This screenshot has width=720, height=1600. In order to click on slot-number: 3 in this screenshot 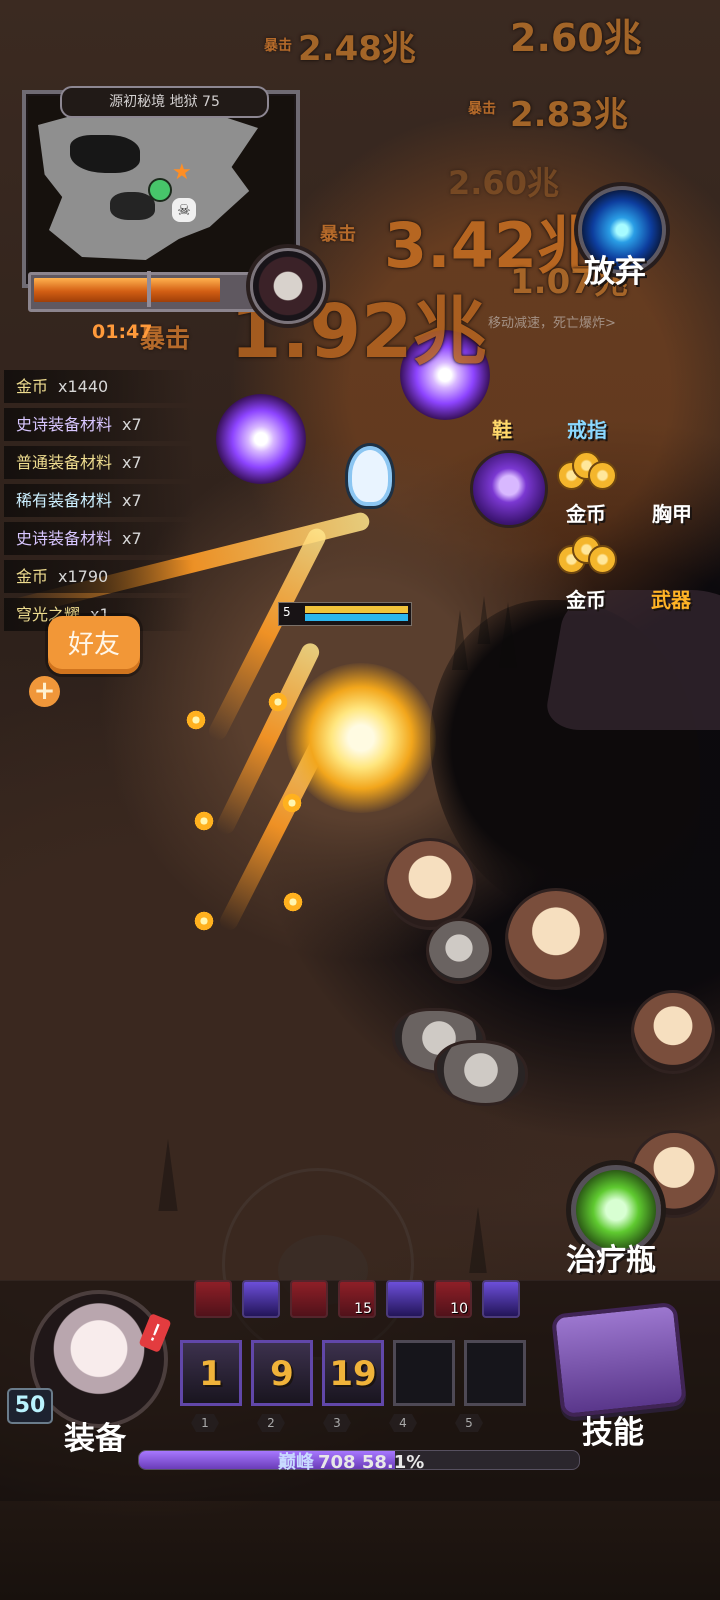, I will do `click(337, 1423)`.